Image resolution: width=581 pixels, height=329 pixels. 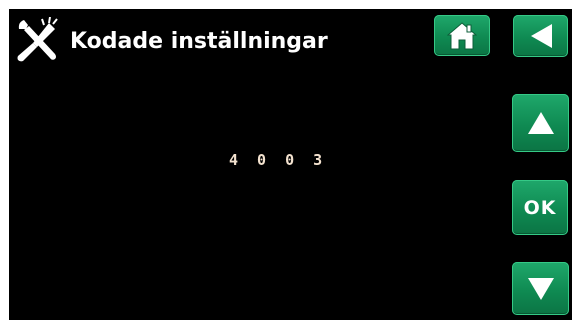 I want to click on arrow-down-icon, so click(x=541, y=289).